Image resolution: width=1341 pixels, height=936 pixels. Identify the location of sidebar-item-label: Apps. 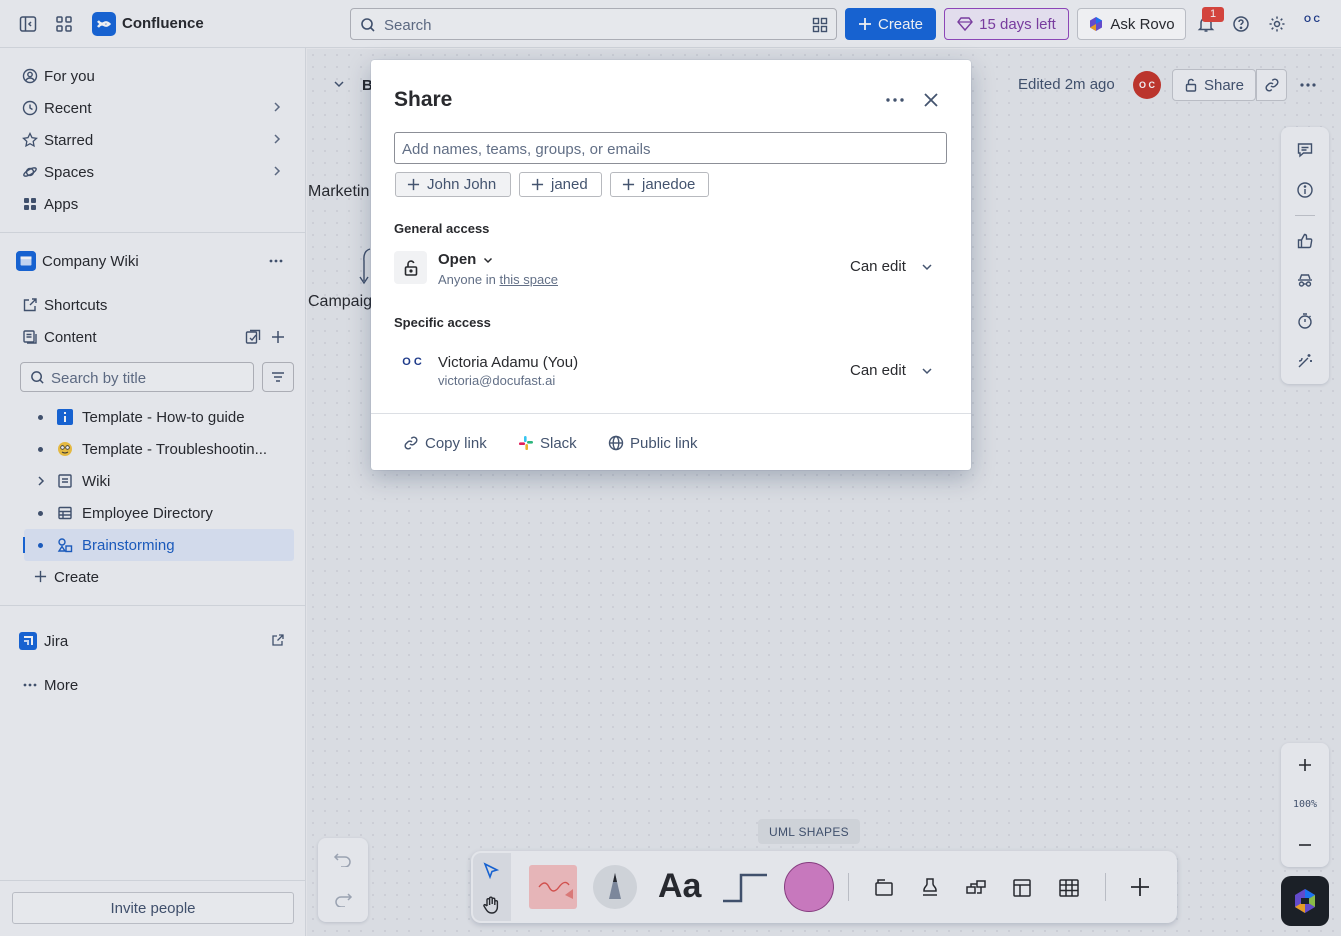
(61, 204).